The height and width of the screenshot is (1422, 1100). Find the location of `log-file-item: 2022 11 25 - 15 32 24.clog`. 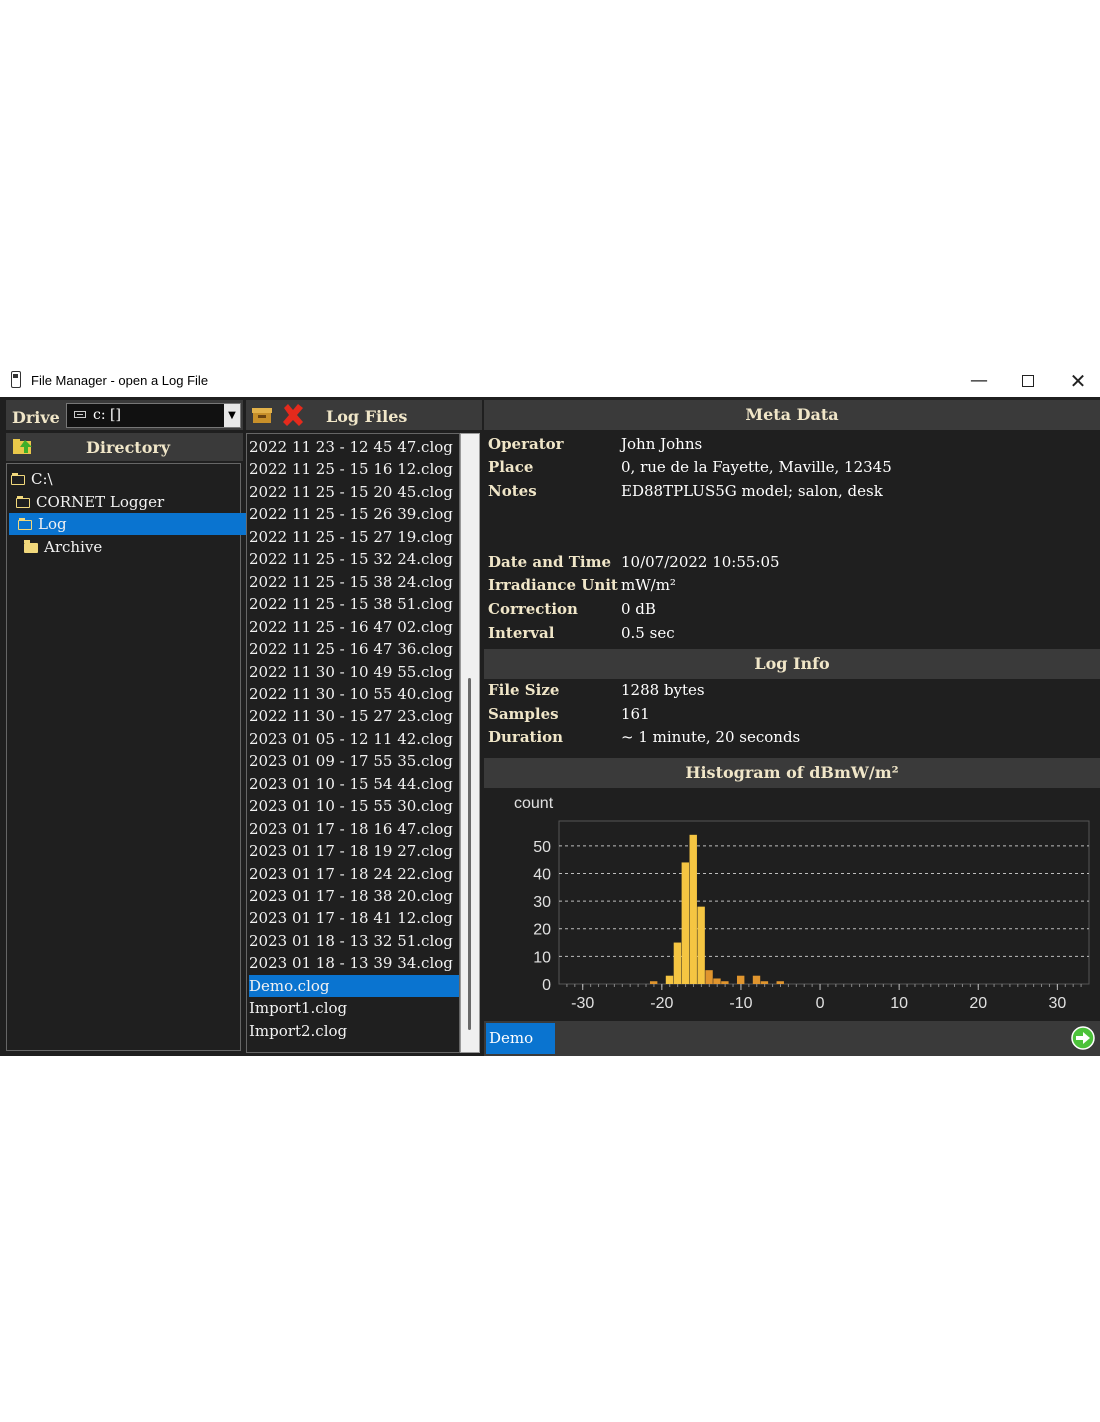

log-file-item: 2022 11 25 - 15 32 24.clog is located at coordinates (354, 559).